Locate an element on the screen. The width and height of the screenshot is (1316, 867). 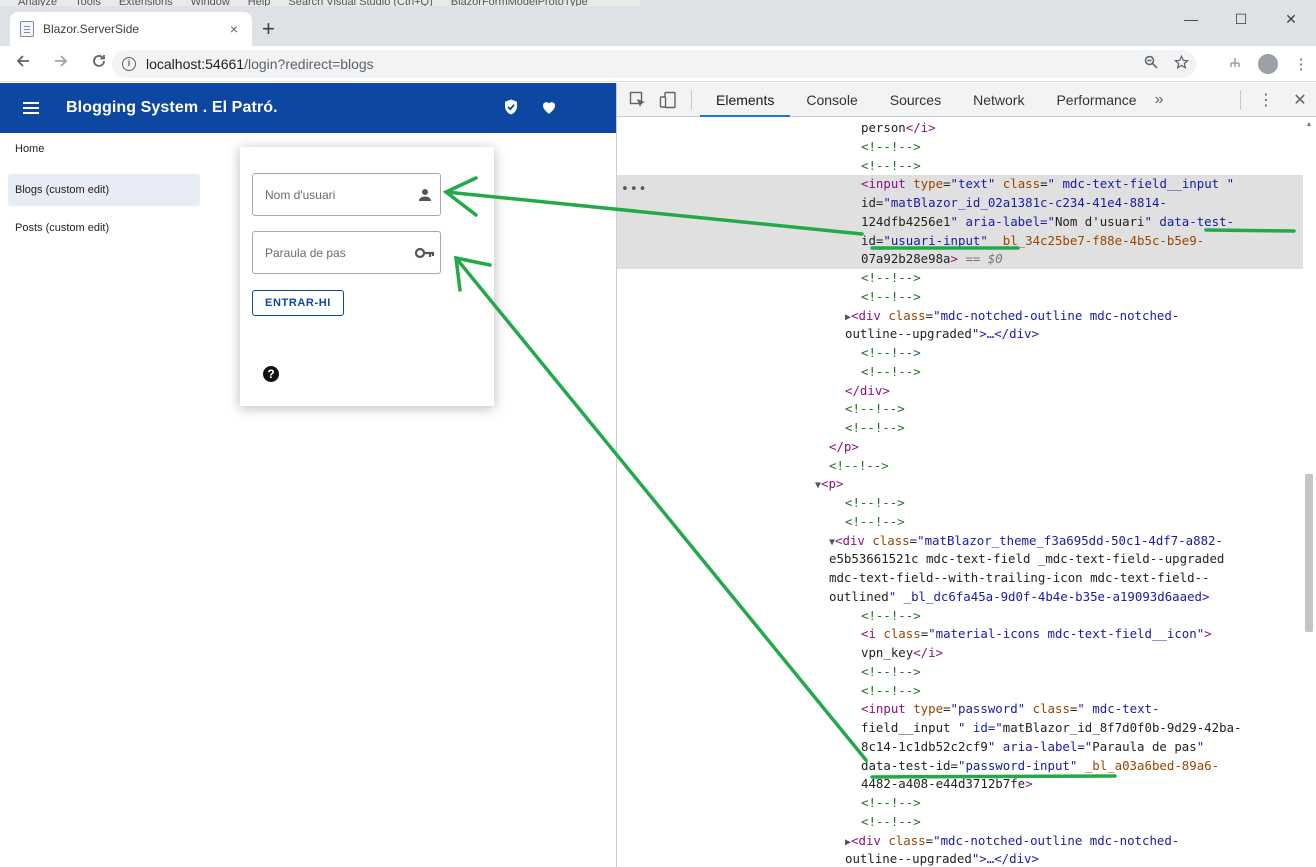
reload-button is located at coordinates (99, 63).